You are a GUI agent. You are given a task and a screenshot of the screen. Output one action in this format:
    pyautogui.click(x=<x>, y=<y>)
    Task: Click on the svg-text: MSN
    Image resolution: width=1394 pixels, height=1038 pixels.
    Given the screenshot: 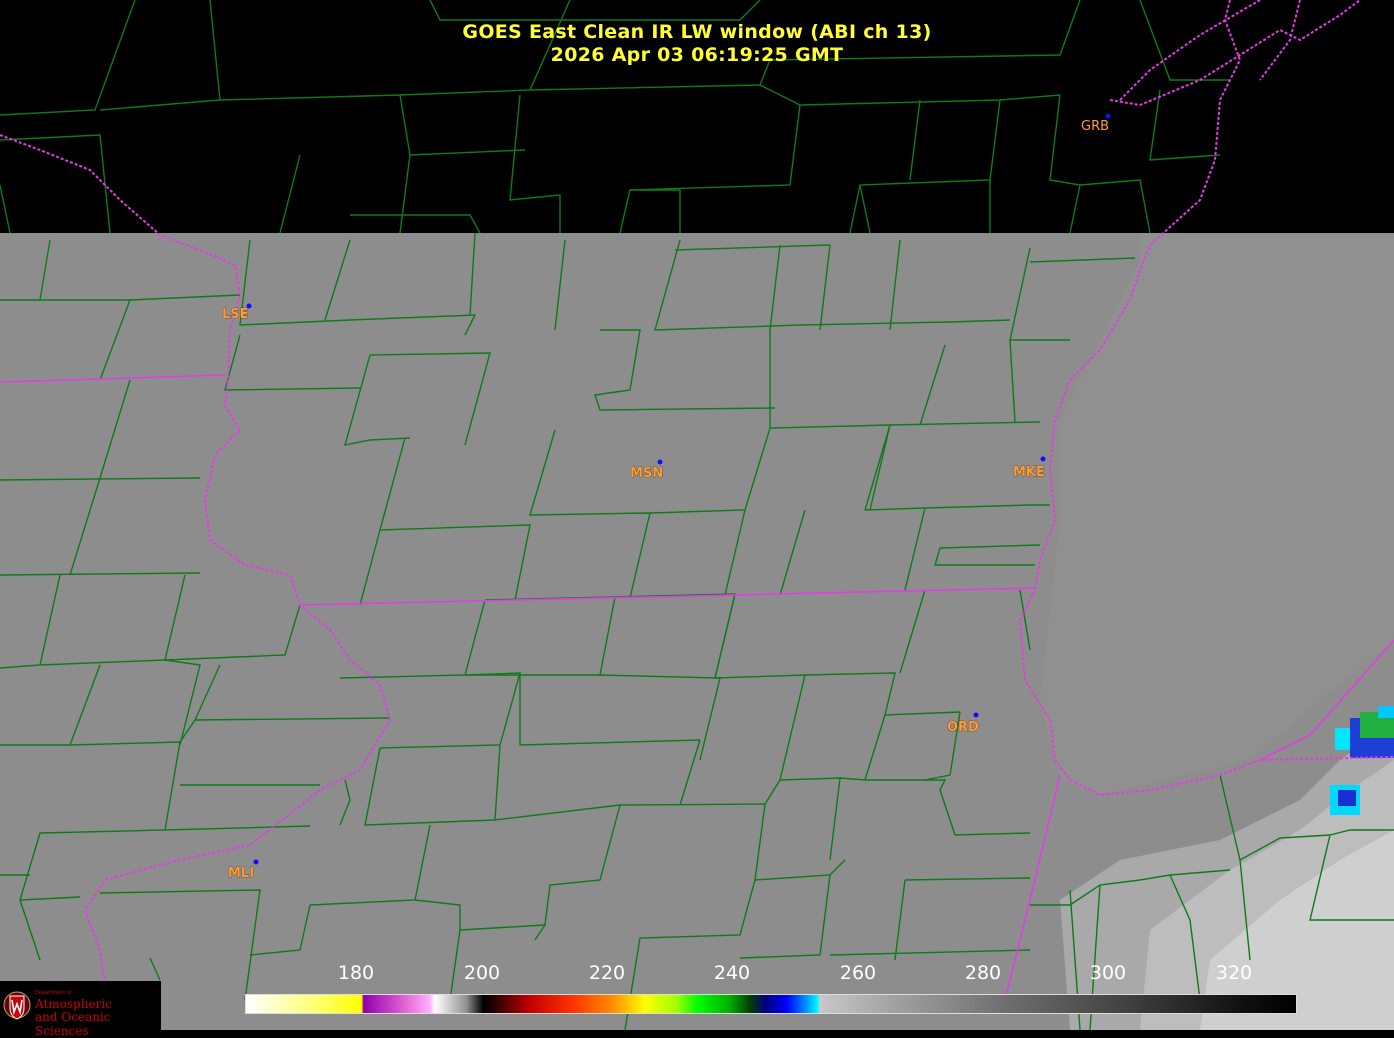 What is the action you would take?
    pyautogui.click(x=646, y=473)
    